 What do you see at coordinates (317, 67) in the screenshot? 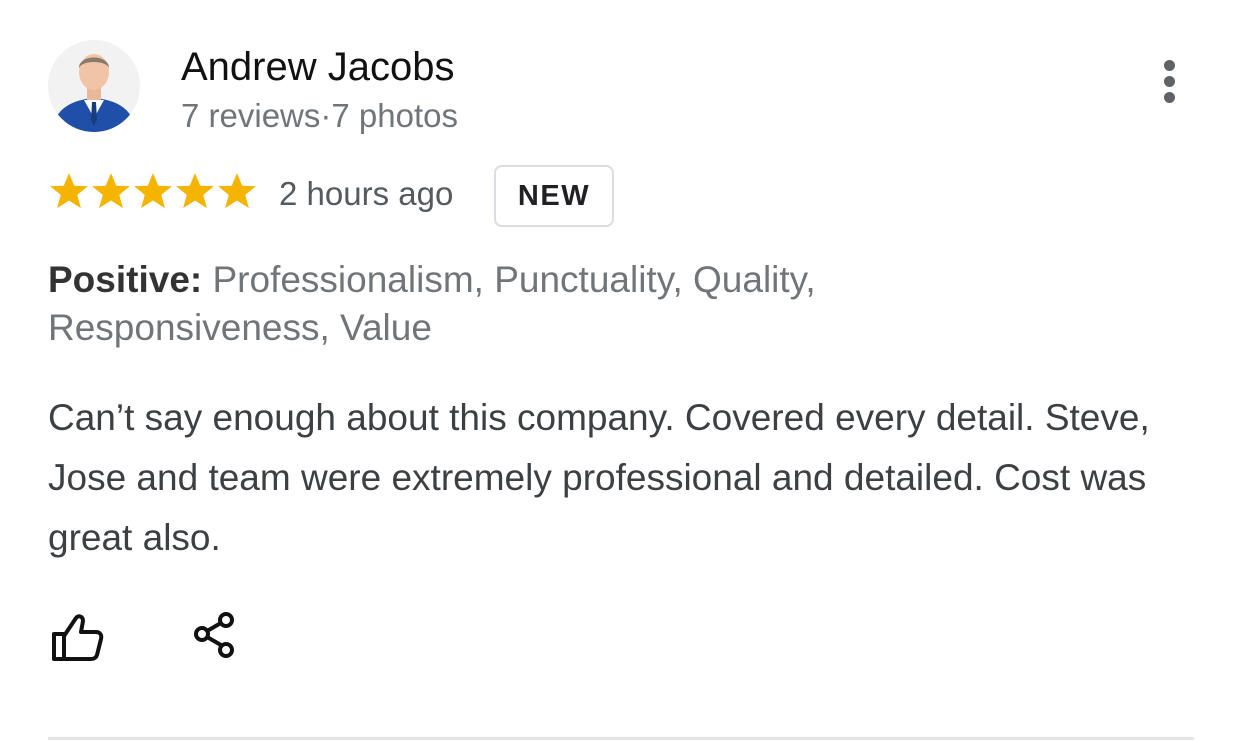
I see `author-name: Andrew Jacobs` at bounding box center [317, 67].